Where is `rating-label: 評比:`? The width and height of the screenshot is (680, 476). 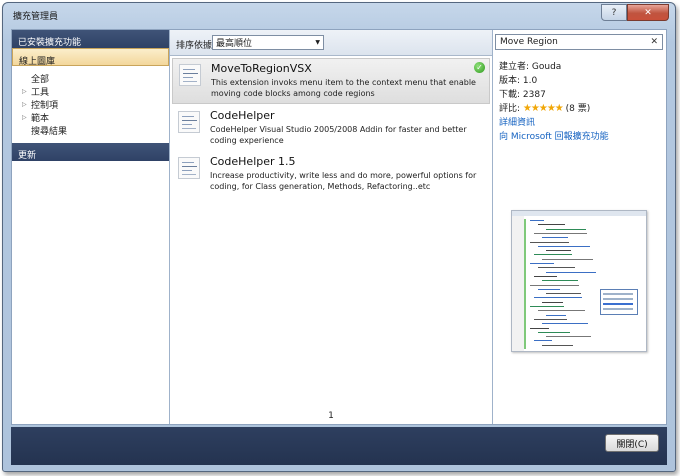
rating-label: 評比: is located at coordinates (510, 109).